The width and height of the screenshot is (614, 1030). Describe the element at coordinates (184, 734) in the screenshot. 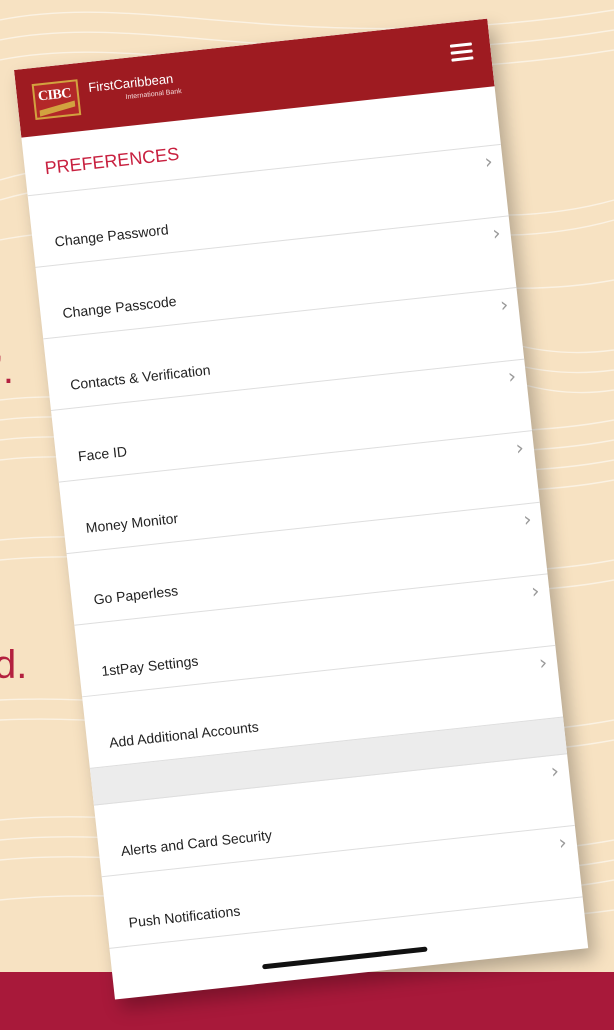

I see `item-label: Add Additional Accounts` at that location.